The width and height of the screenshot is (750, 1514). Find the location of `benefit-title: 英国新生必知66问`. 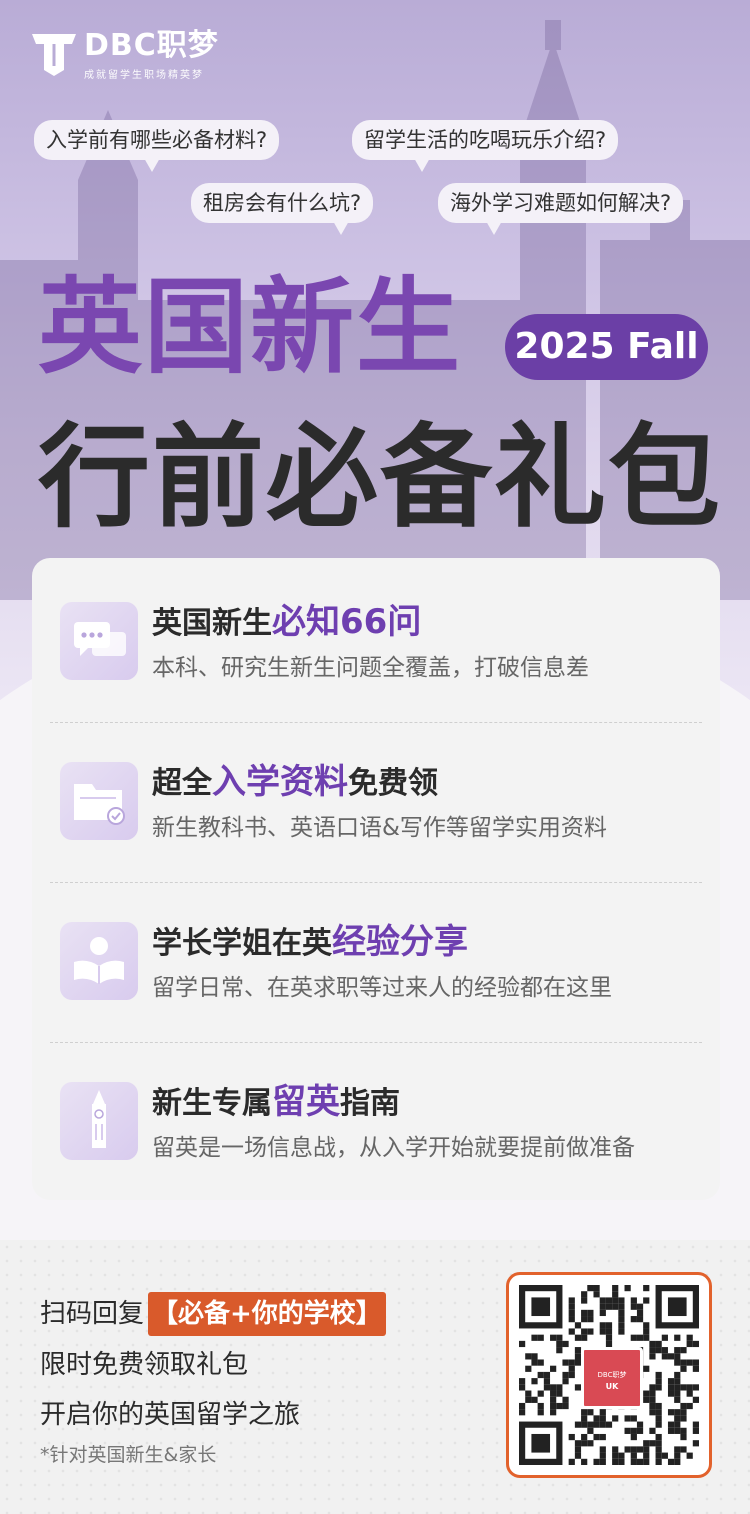

benefit-title: 英国新生必知66问 is located at coordinates (287, 622).